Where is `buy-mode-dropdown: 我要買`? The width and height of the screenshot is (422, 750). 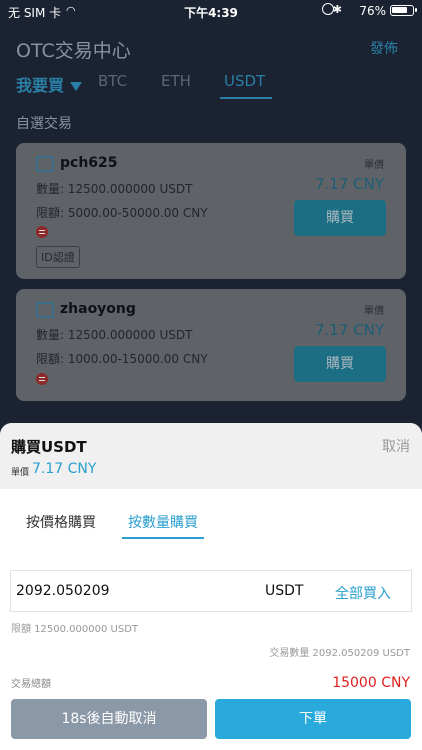
buy-mode-dropdown: 我要買 is located at coordinates (49, 84).